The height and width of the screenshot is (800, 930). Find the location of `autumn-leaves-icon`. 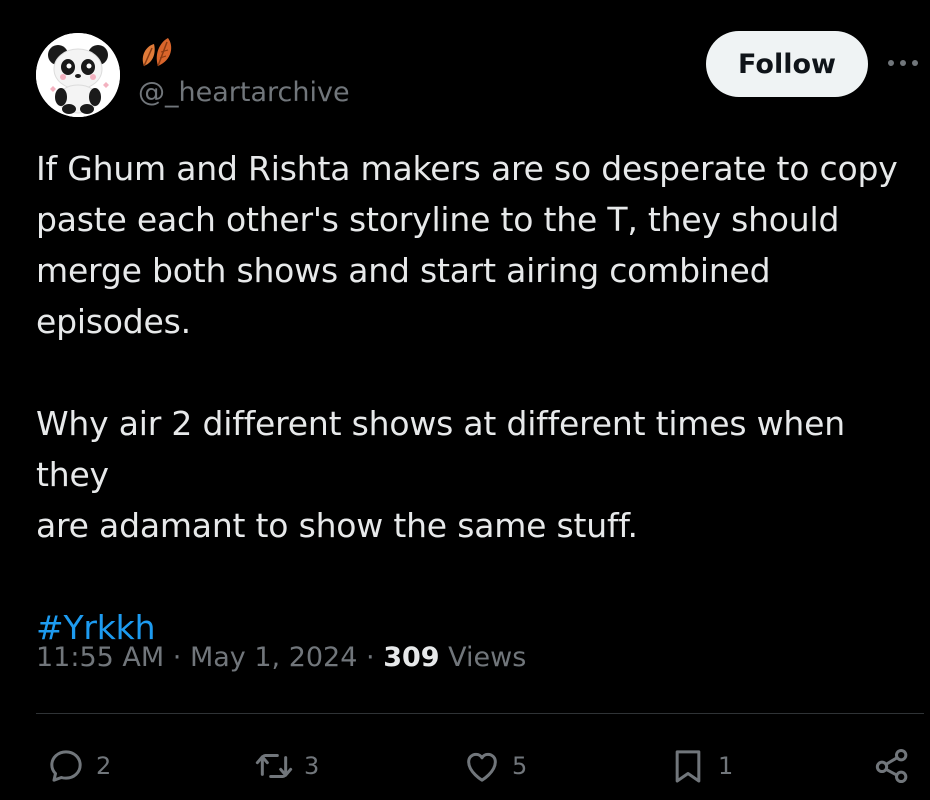

autumn-leaves-icon is located at coordinates (158, 54).